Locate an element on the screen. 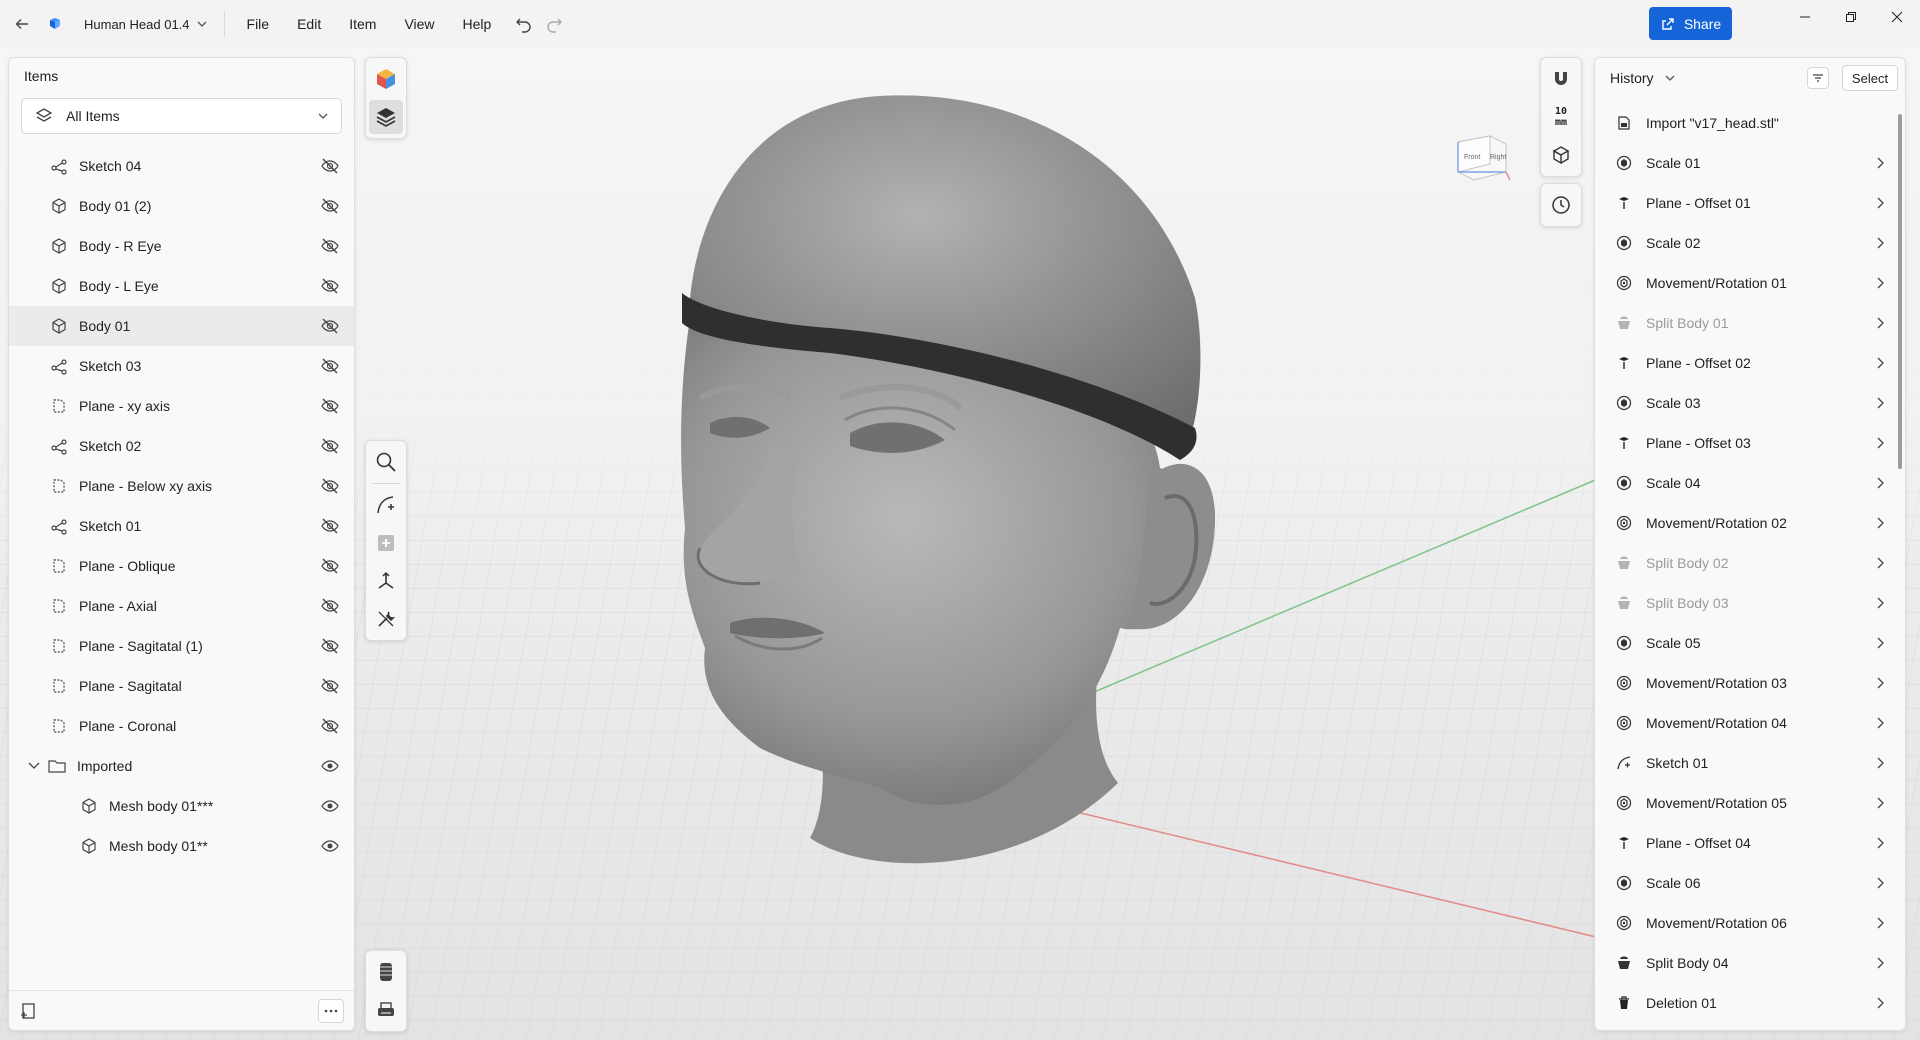  measure-units-button: 10 mm is located at coordinates (1561, 117).